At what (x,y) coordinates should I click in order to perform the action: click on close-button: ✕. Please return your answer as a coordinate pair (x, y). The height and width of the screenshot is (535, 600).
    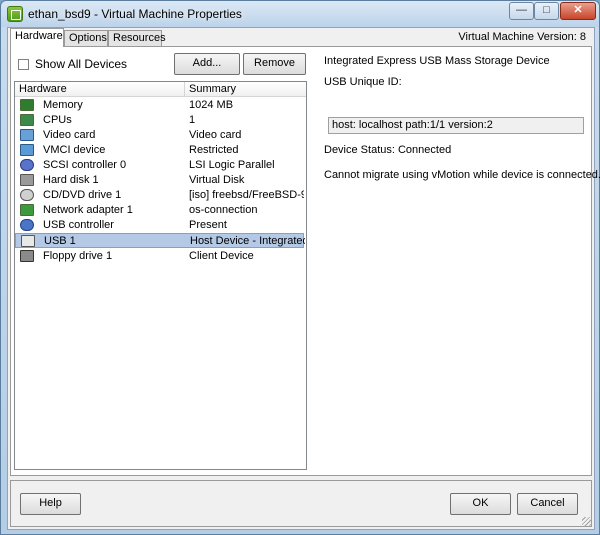
    Looking at the image, I should click on (578, 11).